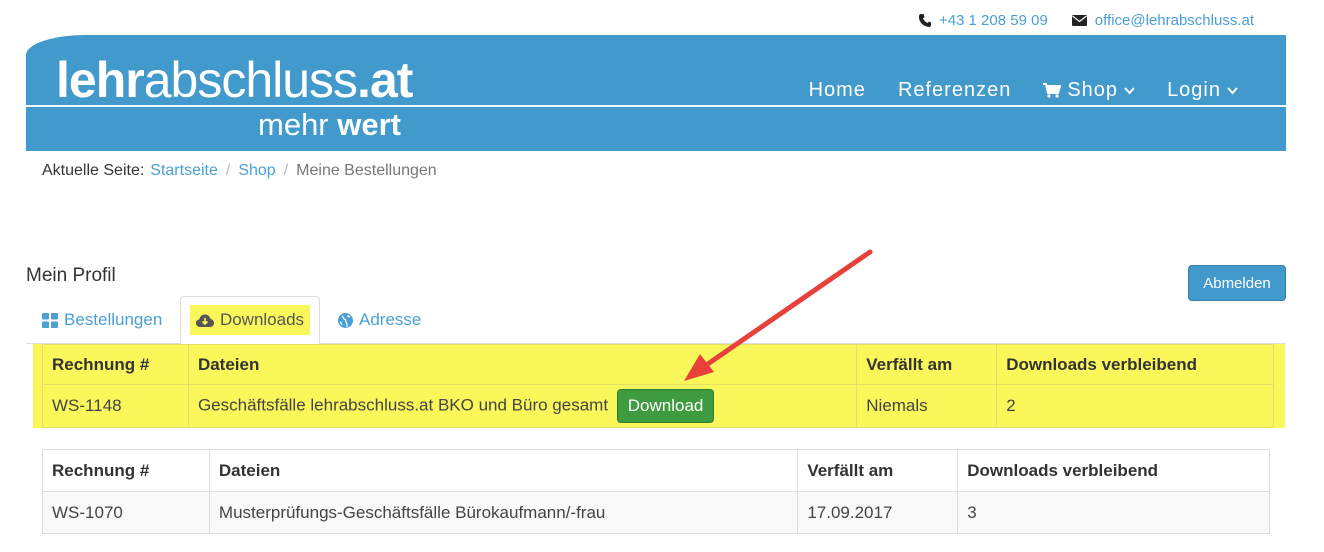 The height and width of the screenshot is (552, 1324). Describe the element at coordinates (115, 406) in the screenshot. I see `cell-invoice: WS-1148` at that location.